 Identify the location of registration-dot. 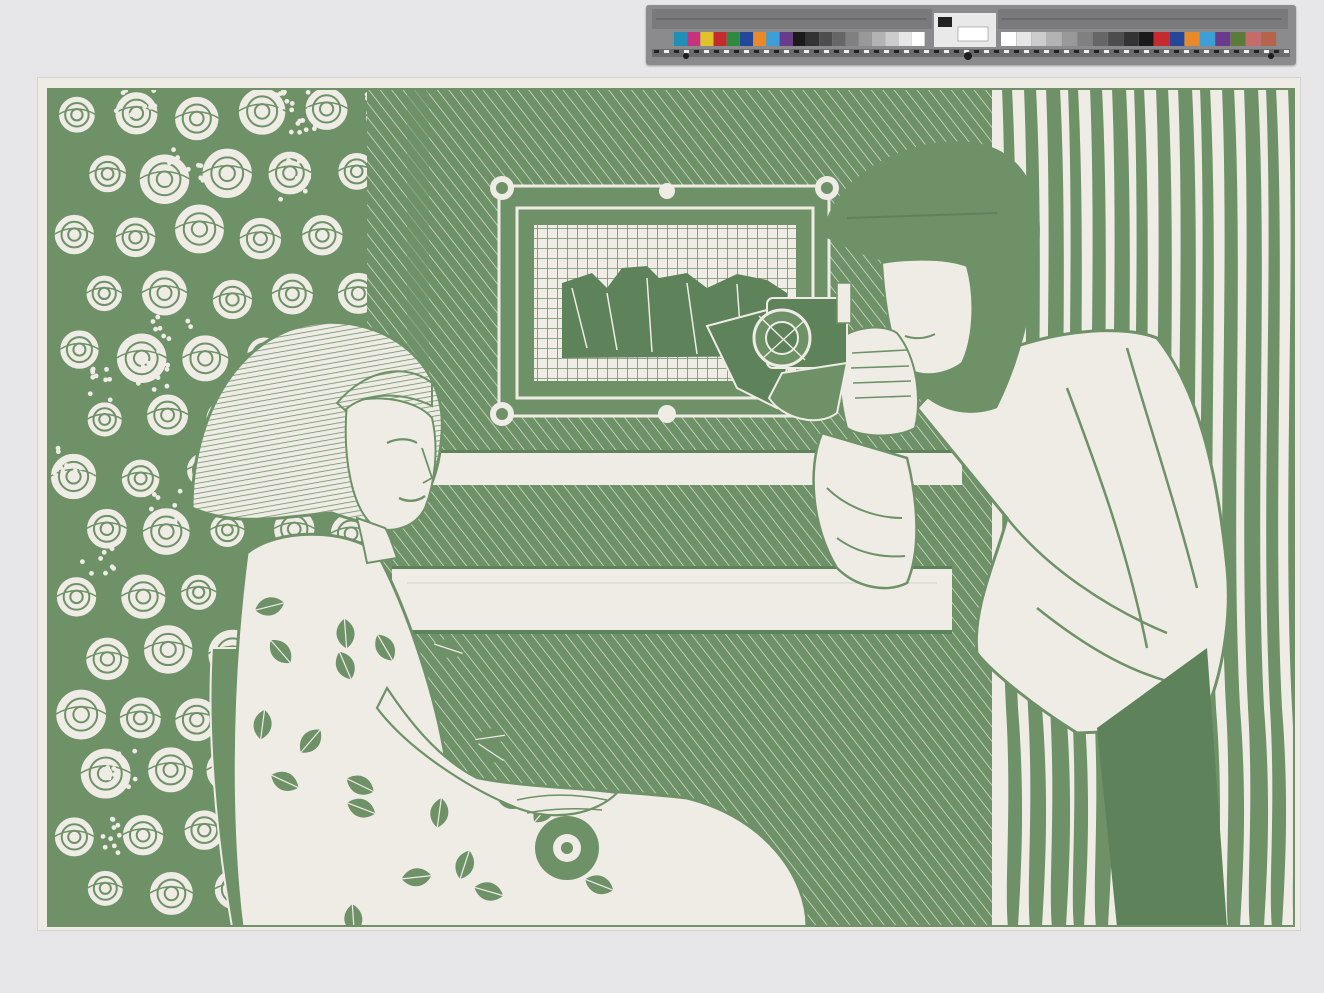
(968, 56).